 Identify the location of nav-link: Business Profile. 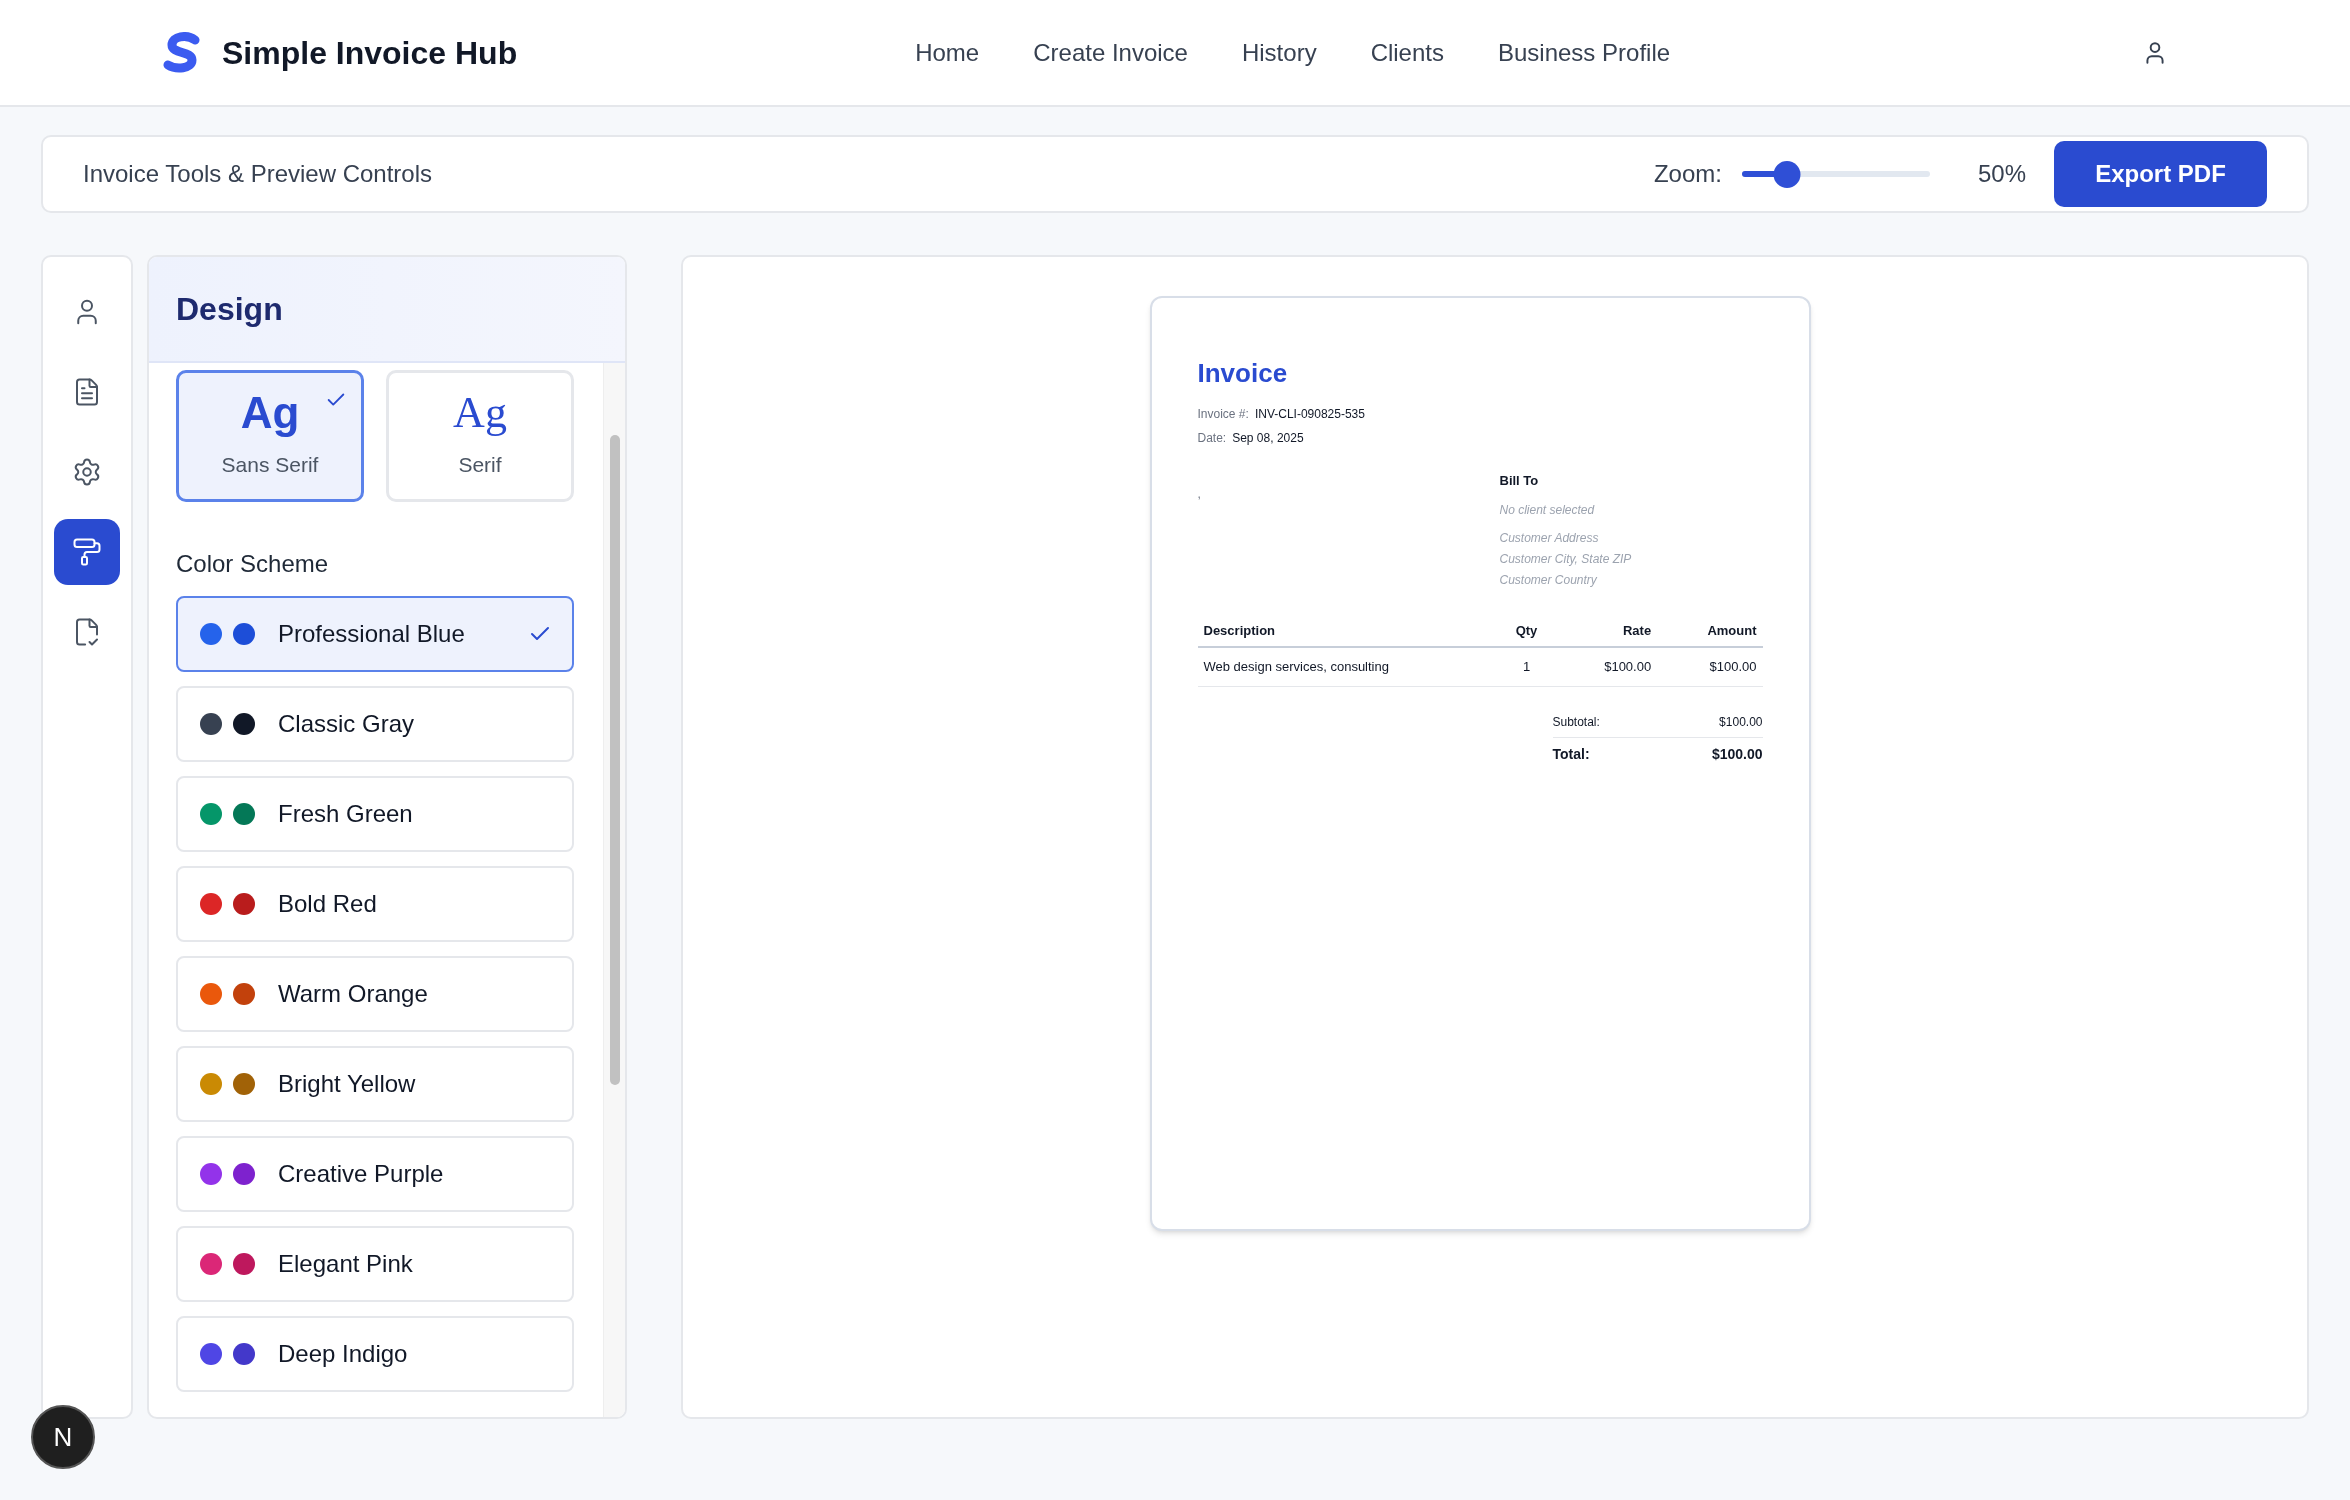
(1584, 52).